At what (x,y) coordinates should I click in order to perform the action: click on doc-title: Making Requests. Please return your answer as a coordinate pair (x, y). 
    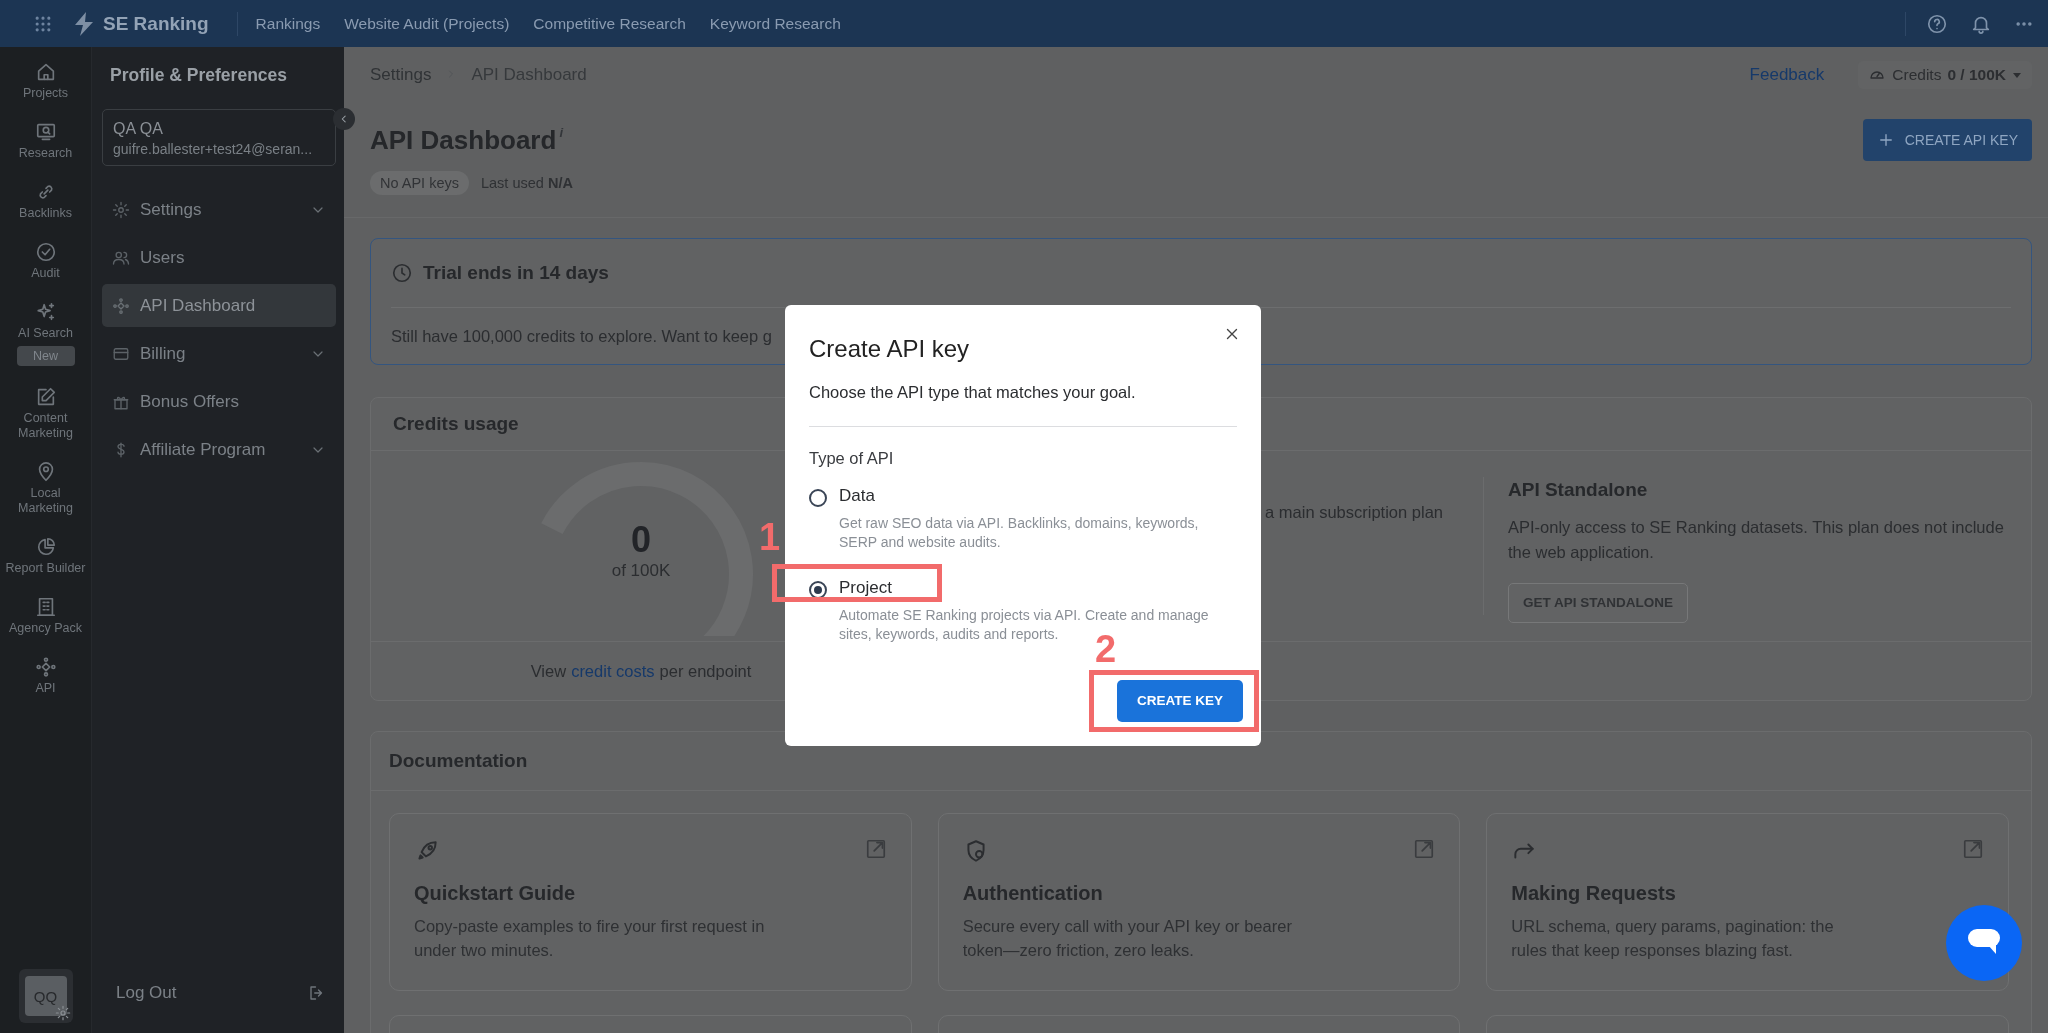
    Looking at the image, I should click on (1594, 893).